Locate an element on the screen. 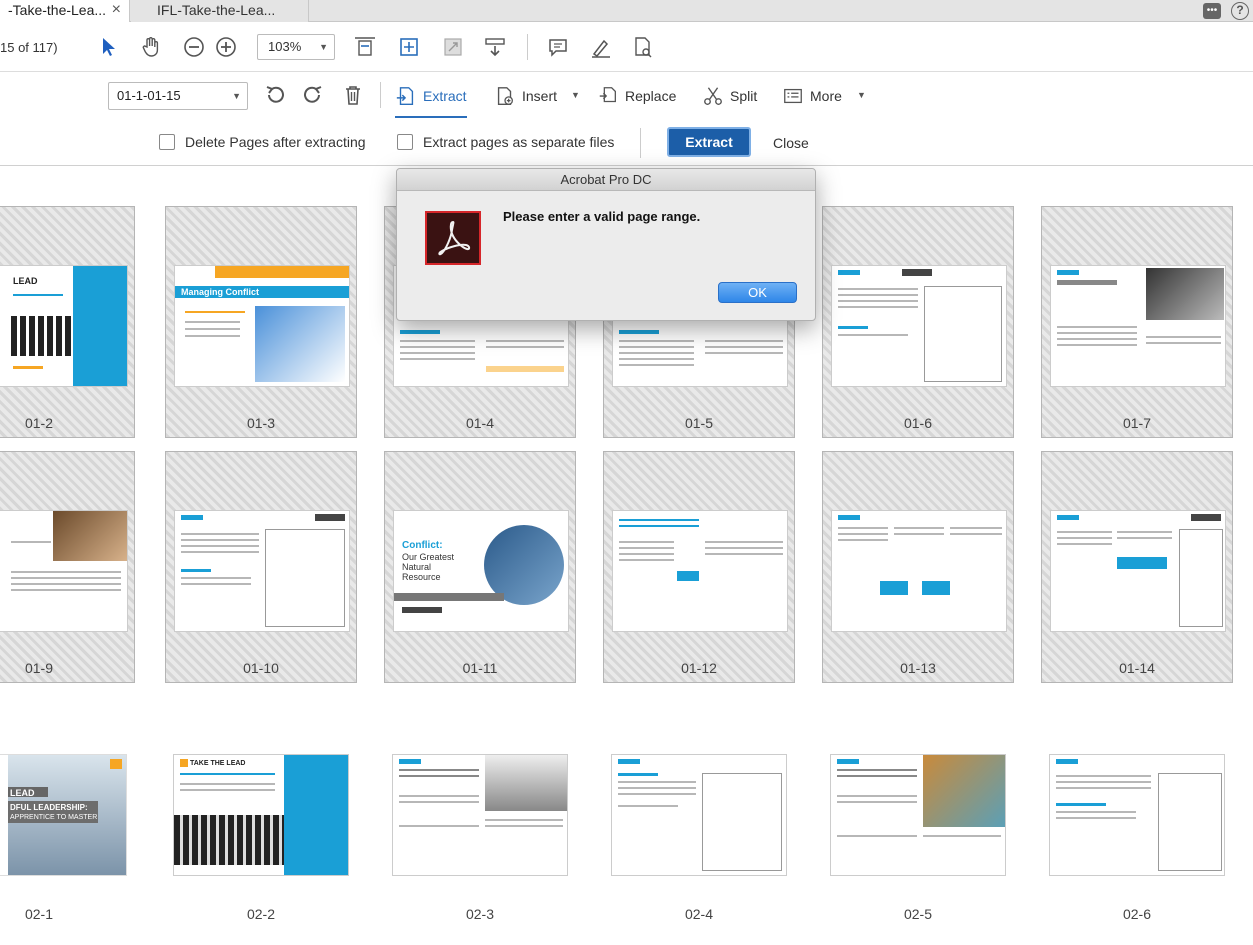 The height and width of the screenshot is (945, 1253). page-label: 02-5 is located at coordinates (918, 914).